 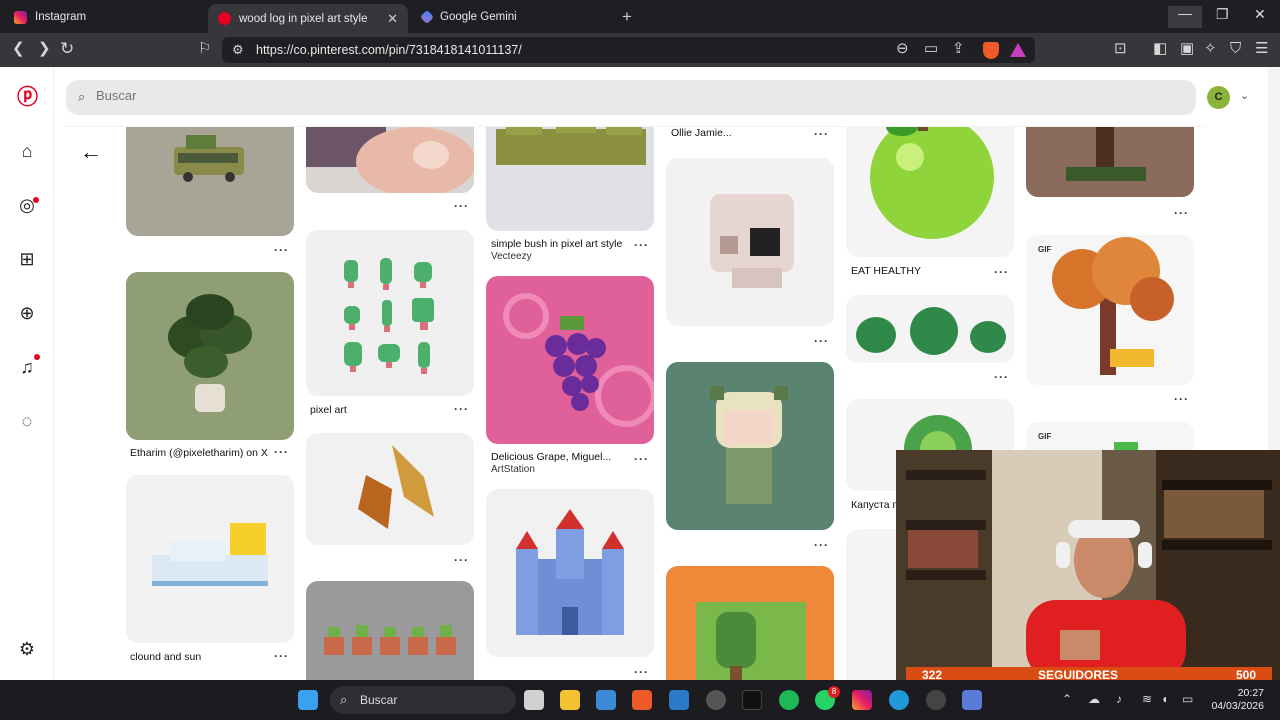 What do you see at coordinates (1244, 95) in the screenshot?
I see `chevron-down-icon: ⌄` at bounding box center [1244, 95].